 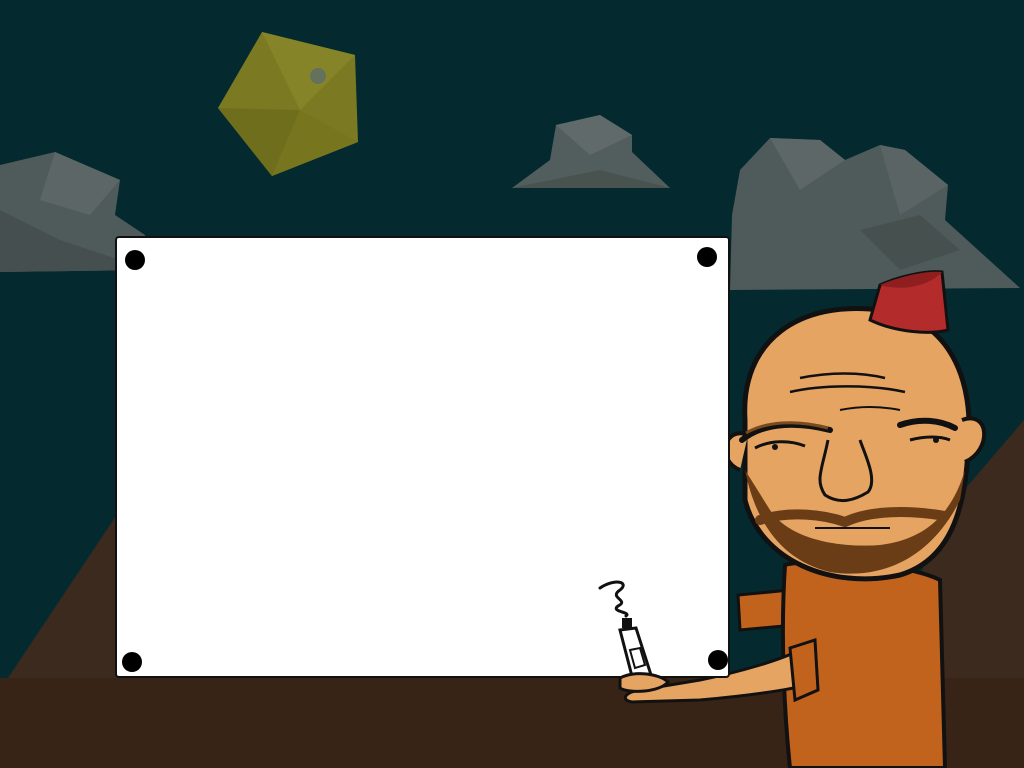 What do you see at coordinates (135, 260) in the screenshot?
I see `pin-top-left` at bounding box center [135, 260].